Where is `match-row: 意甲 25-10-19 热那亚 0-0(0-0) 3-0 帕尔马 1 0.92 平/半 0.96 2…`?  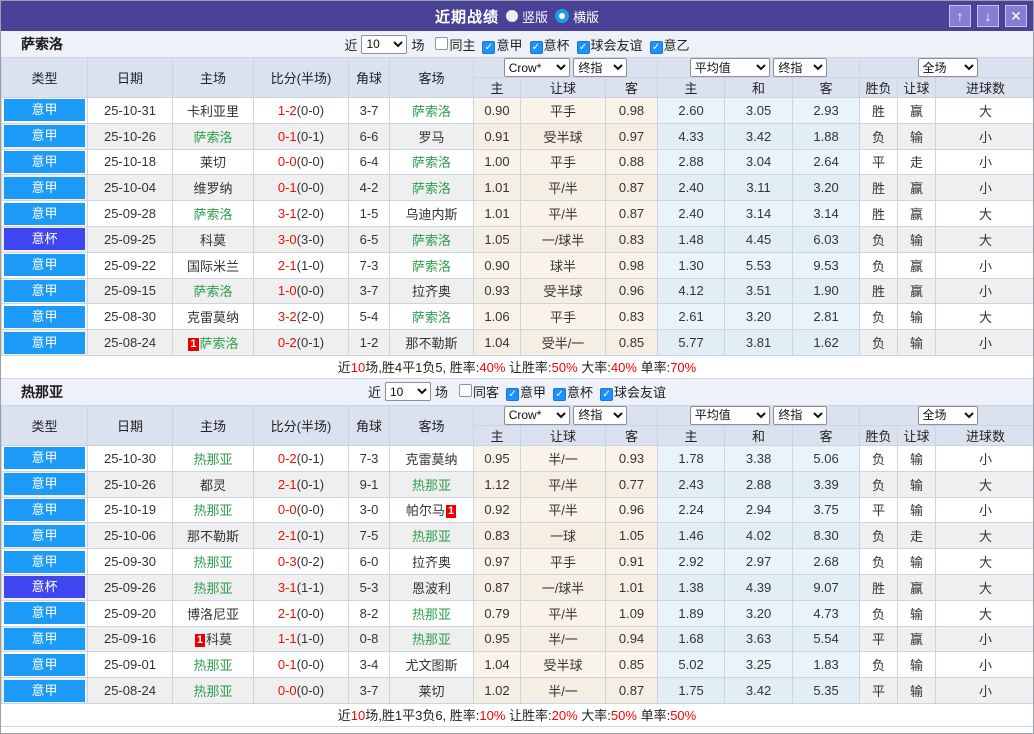
match-row: 意甲 25-10-19 热那亚 0-0(0-0) 3-0 帕尔马 1 0.92 平/半 0.96 2… is located at coordinates (517, 510).